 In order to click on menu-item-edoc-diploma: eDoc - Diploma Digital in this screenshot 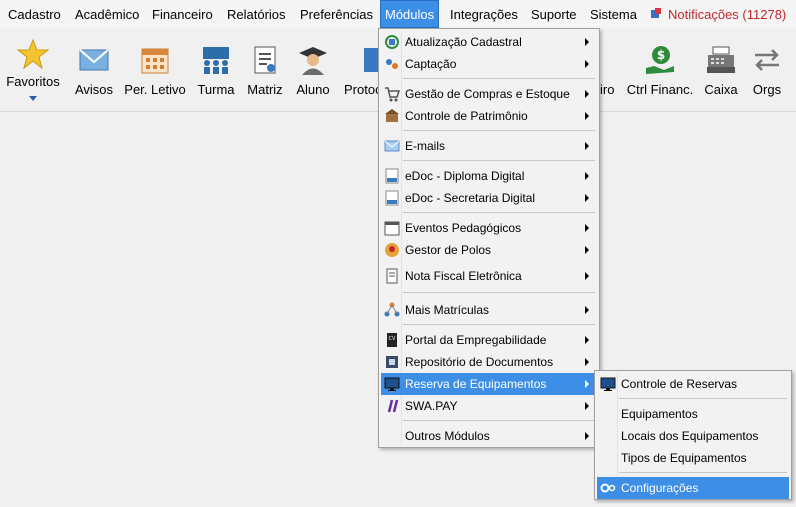, I will do `click(489, 176)`.